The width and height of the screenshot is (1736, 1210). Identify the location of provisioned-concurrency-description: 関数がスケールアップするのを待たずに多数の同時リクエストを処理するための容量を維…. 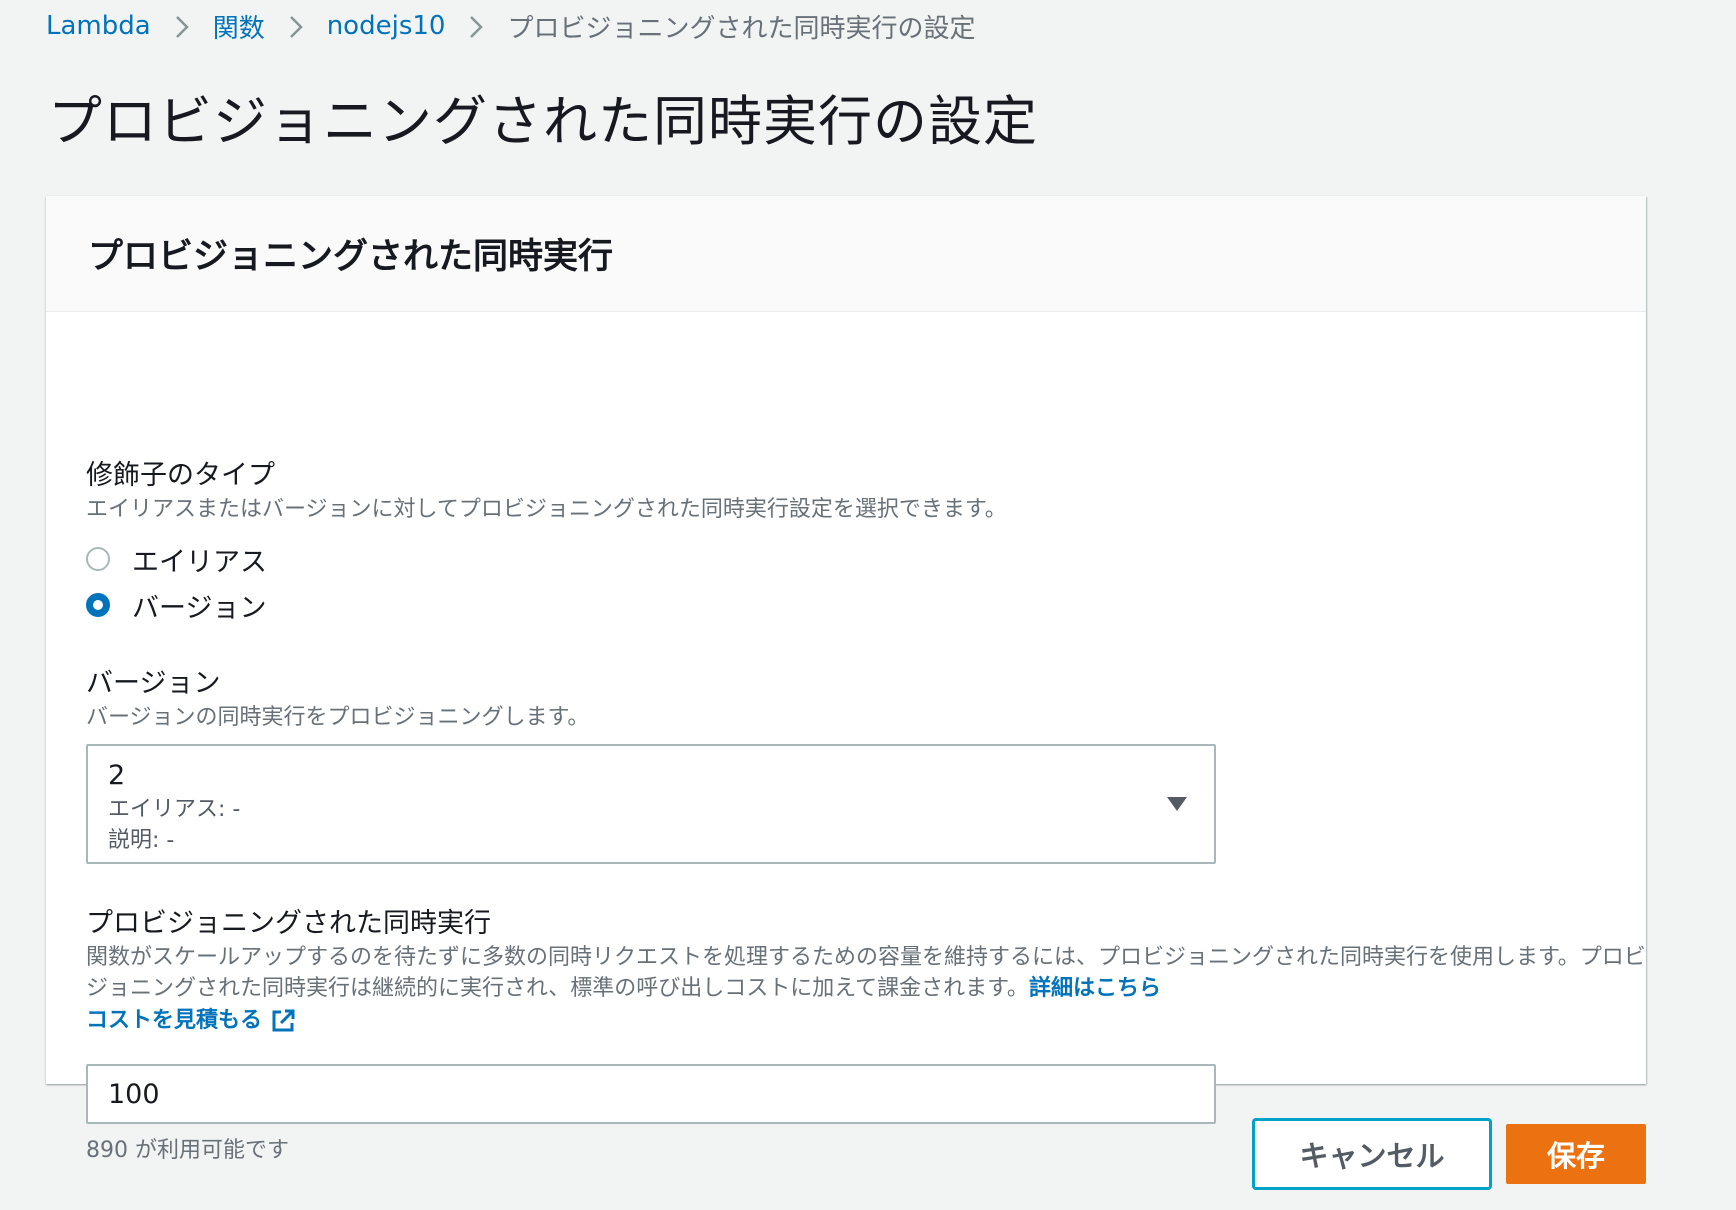
(866, 973).